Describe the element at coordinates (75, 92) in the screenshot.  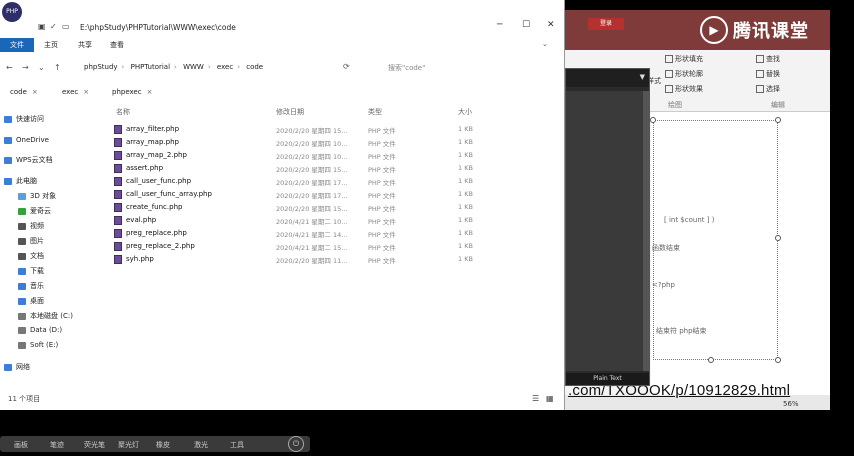
I see `quick-tab: exec ×` at that location.